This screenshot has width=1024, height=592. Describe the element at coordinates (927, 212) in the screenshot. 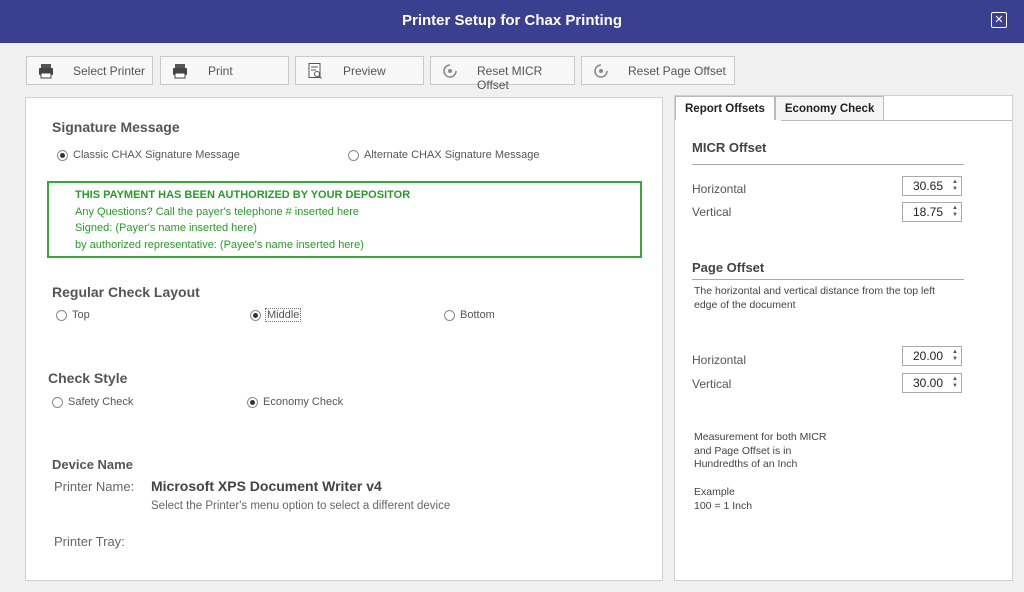

I see `micr-vertical-value: 18.75` at that location.